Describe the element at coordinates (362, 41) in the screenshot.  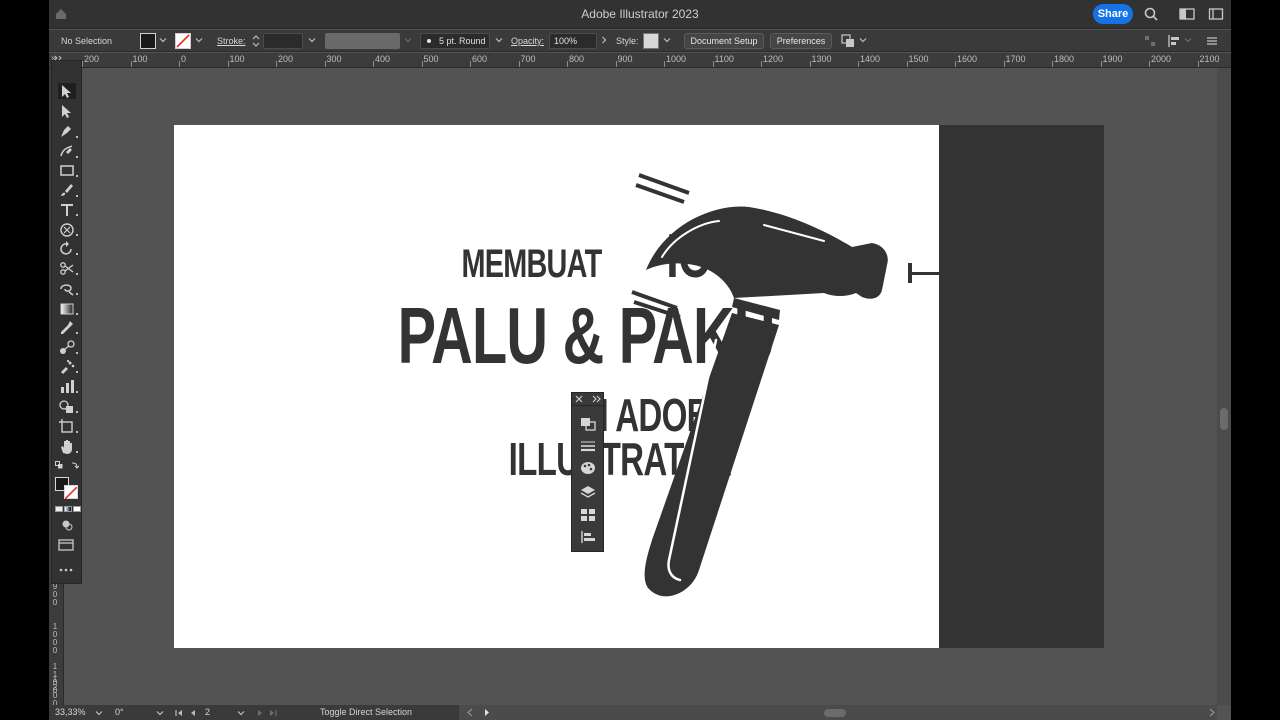
I see `variable-width-profile` at that location.